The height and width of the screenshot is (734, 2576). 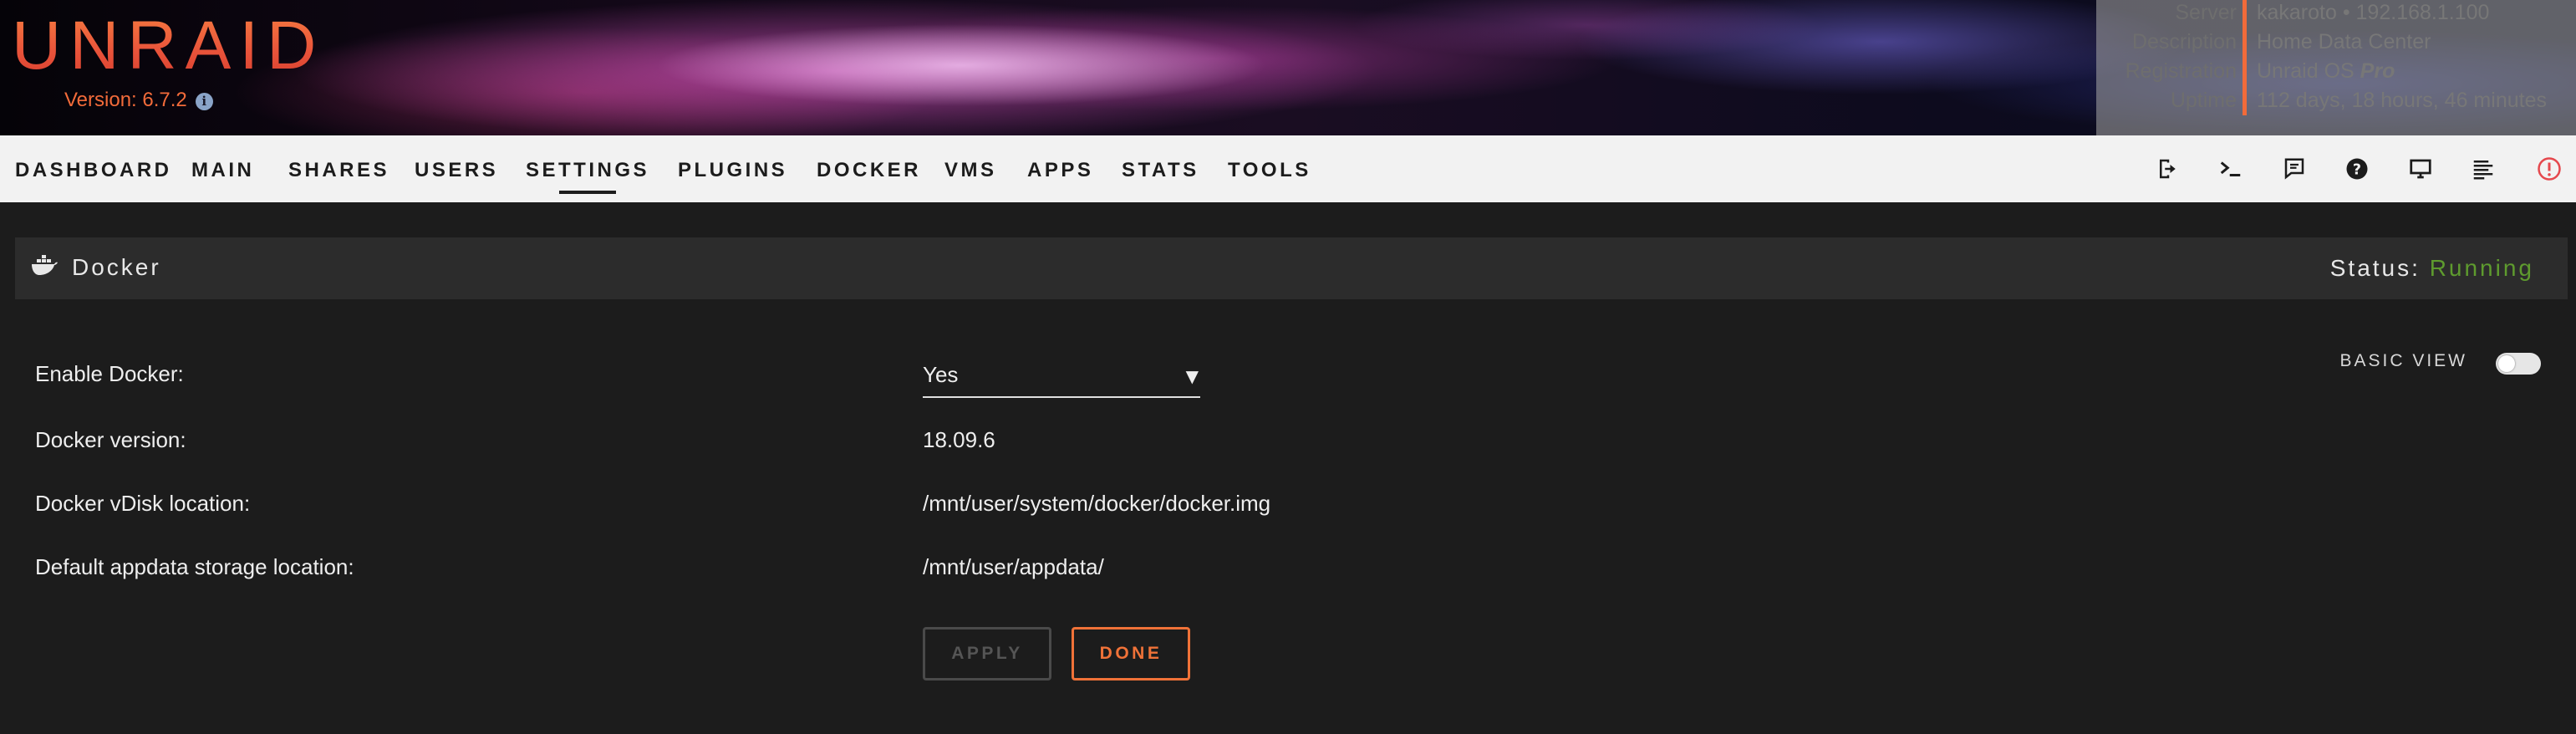 What do you see at coordinates (93, 170) in the screenshot?
I see `nav-dashboard: DASHBOARD` at bounding box center [93, 170].